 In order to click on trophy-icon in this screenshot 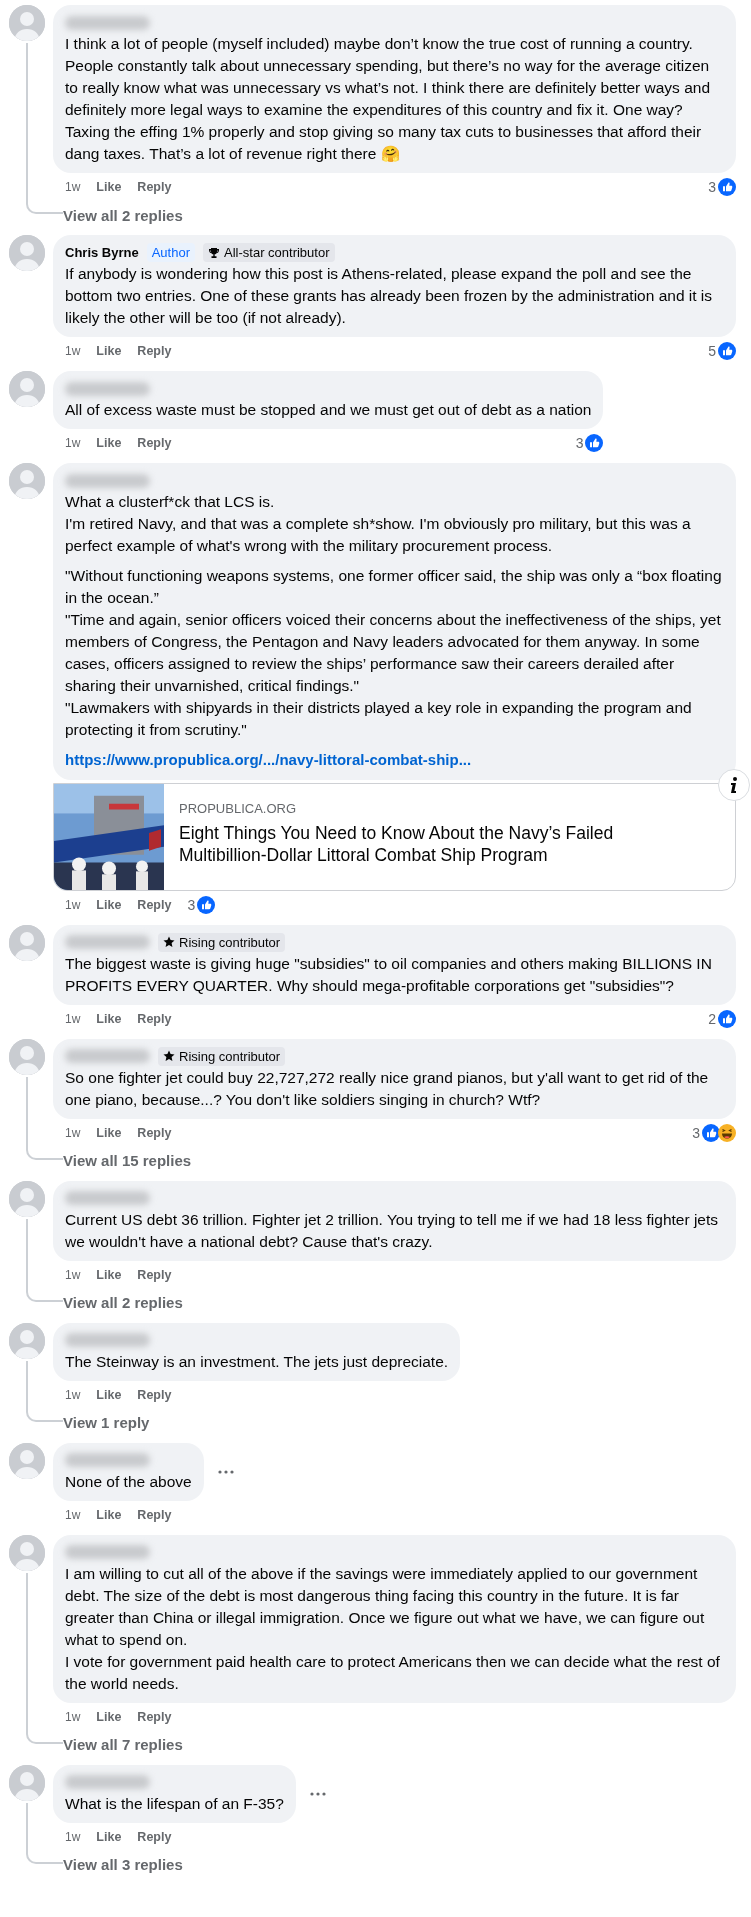, I will do `click(214, 252)`.